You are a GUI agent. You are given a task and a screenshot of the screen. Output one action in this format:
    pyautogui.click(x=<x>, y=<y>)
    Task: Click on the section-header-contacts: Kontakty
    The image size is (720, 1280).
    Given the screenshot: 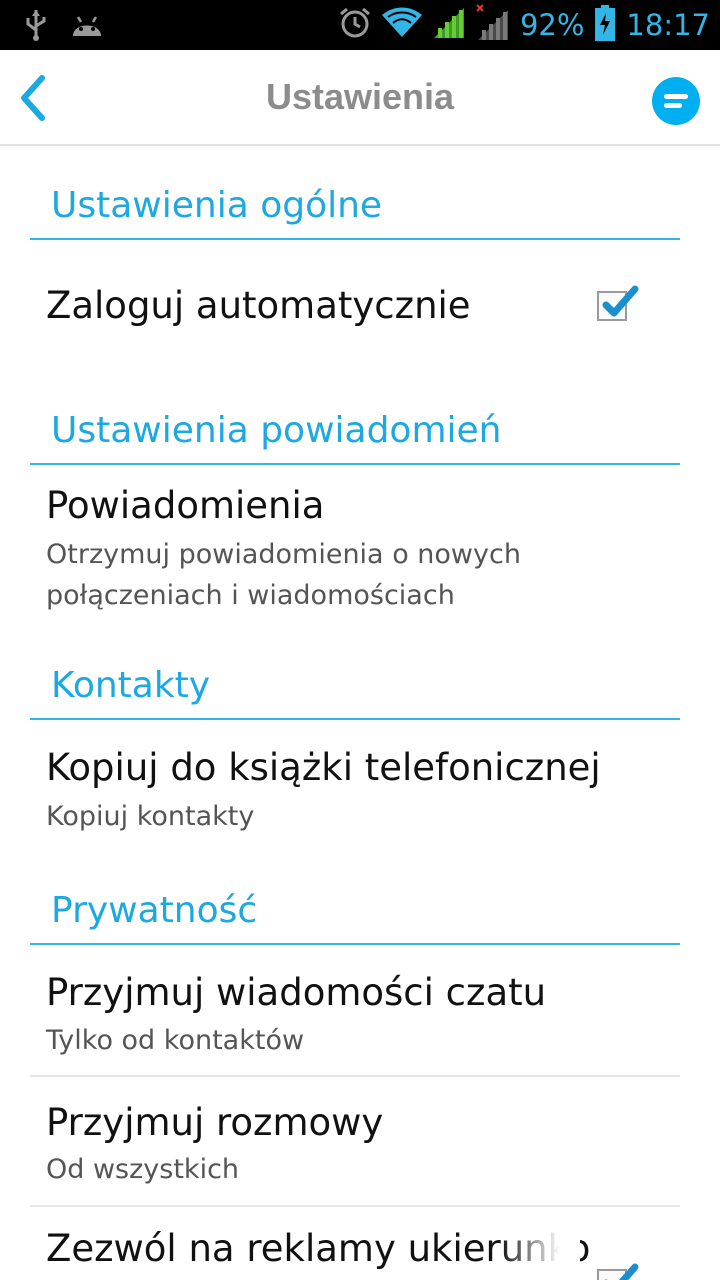 What is the action you would take?
    pyautogui.click(x=355, y=685)
    